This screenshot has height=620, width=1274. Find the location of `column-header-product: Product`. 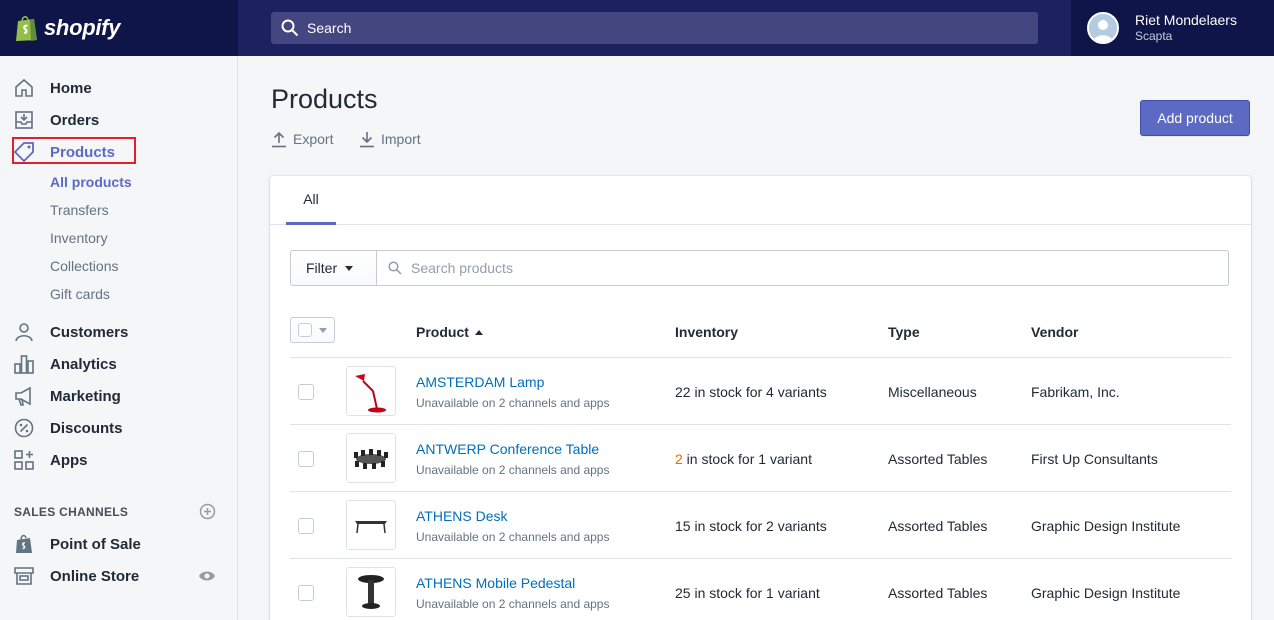

column-header-product: Product is located at coordinates (449, 332).